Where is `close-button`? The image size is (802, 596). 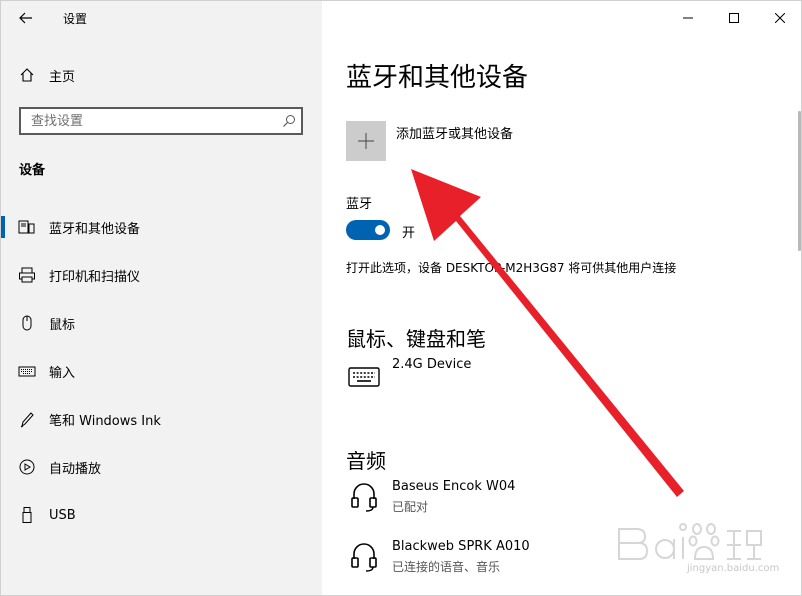 close-button is located at coordinates (779, 18).